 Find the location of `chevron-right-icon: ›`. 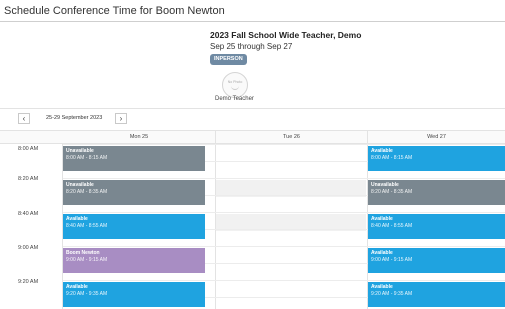

chevron-right-icon: › is located at coordinates (121, 118).